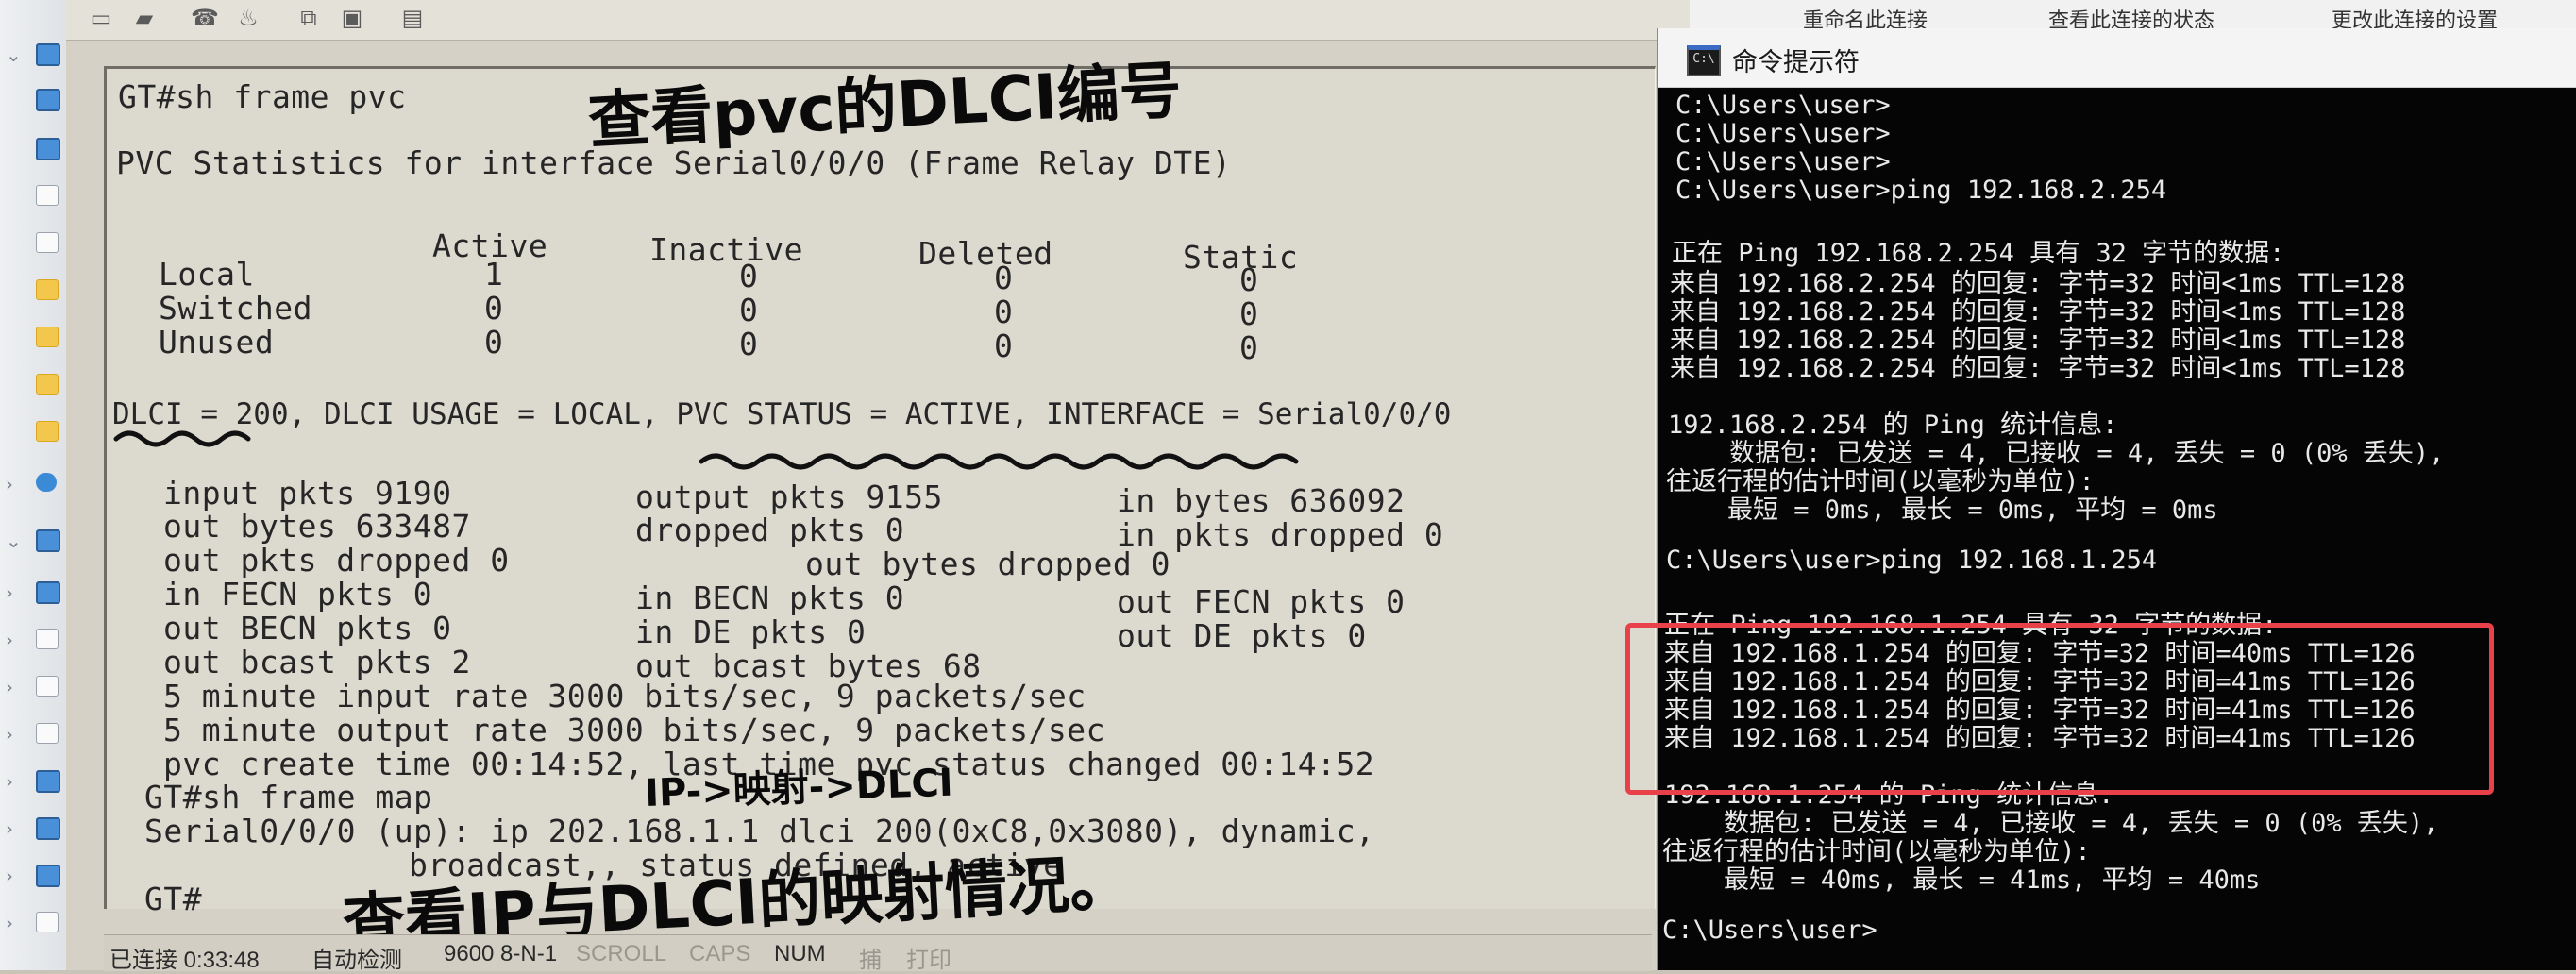 This screenshot has height=974, width=2576. I want to click on annotation-middle: IP->映射->DLCI, so click(799, 788).